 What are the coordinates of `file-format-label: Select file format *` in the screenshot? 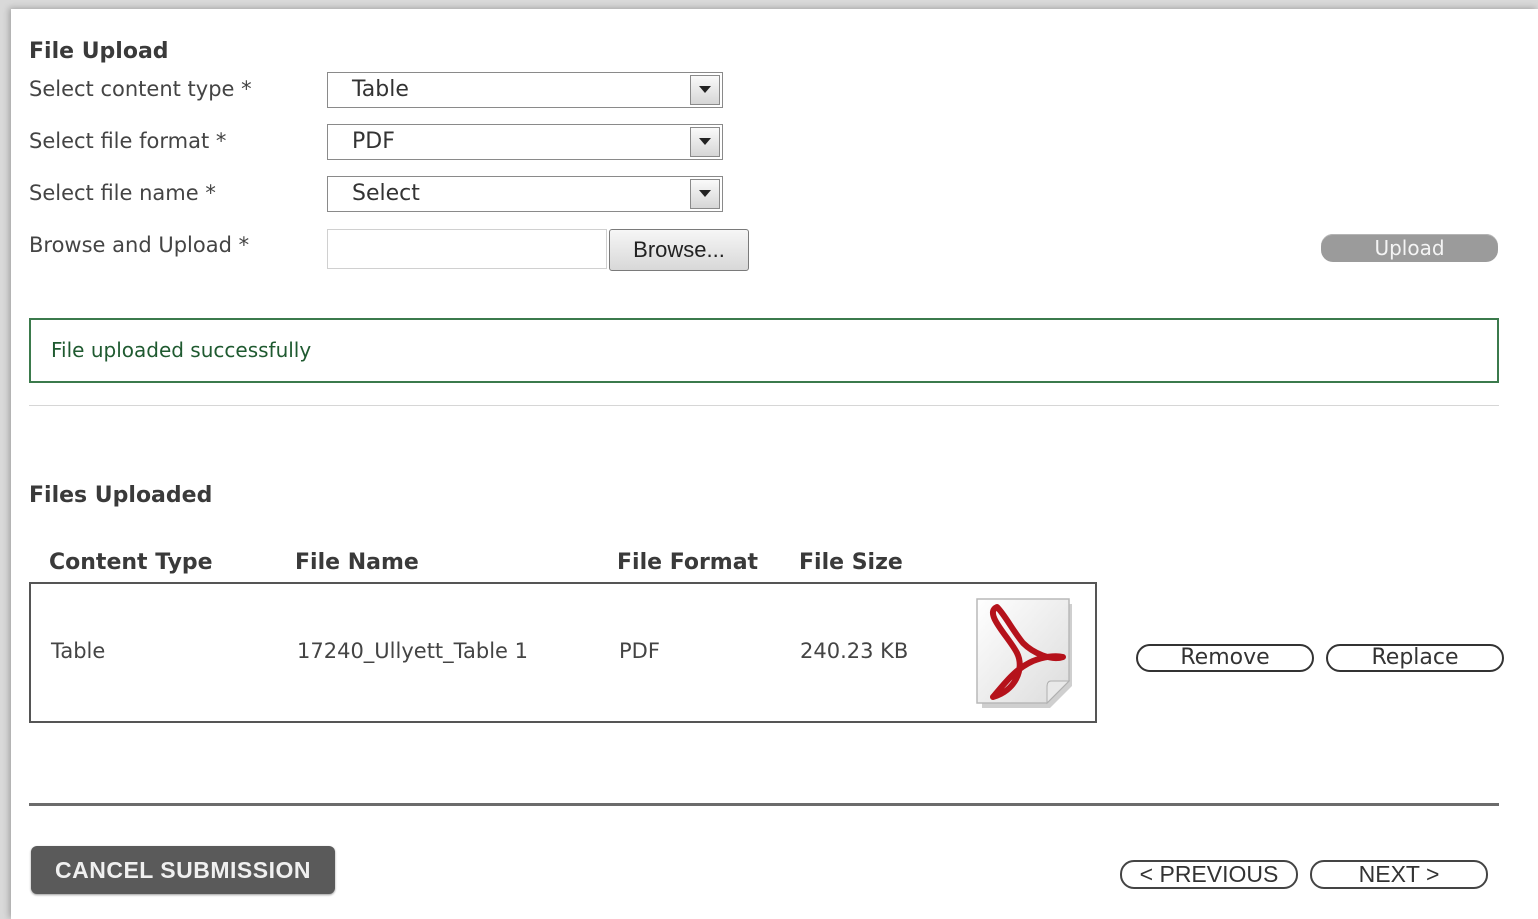 It's located at (128, 141).